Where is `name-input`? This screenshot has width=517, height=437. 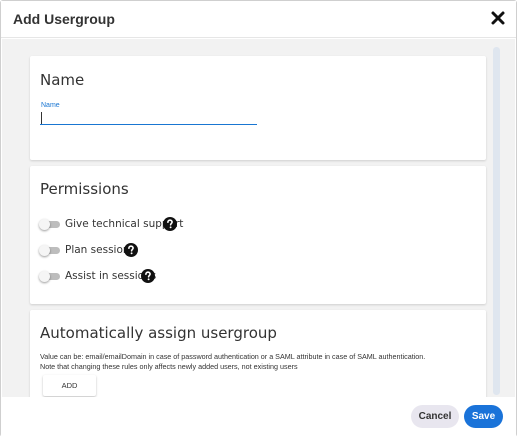 name-input is located at coordinates (148, 117).